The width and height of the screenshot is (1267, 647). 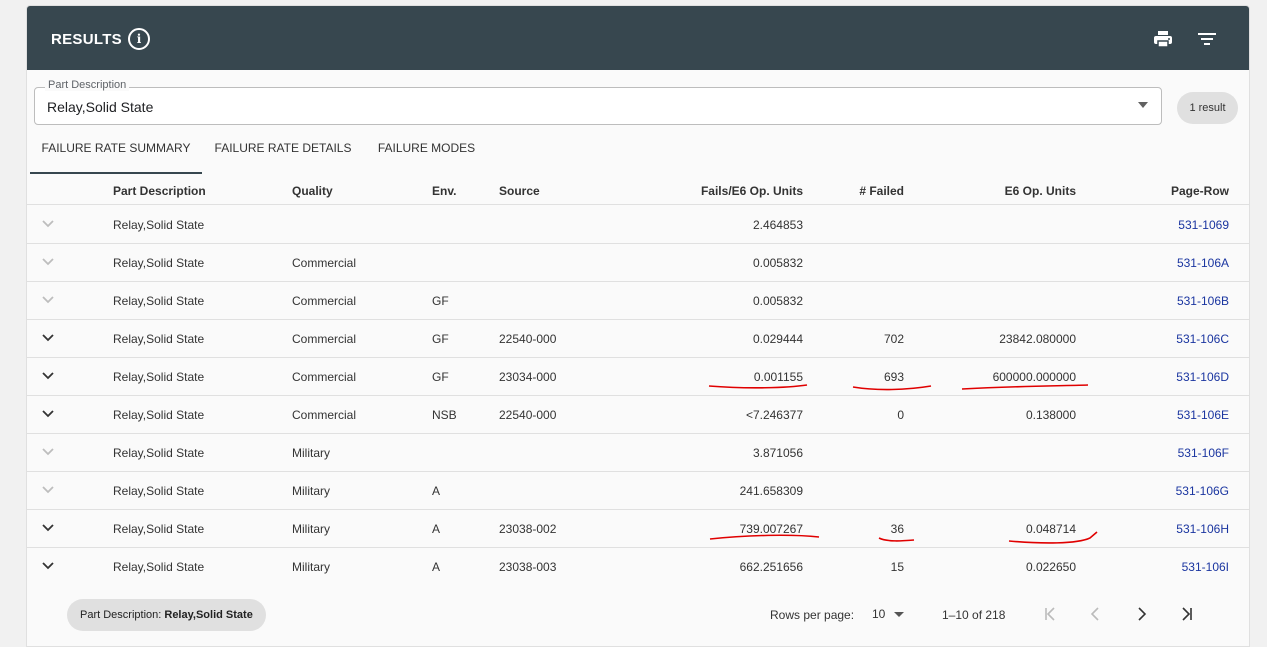 I want to click on active-filter-chip: Part Description: Relay,Solid State, so click(x=166, y=615).